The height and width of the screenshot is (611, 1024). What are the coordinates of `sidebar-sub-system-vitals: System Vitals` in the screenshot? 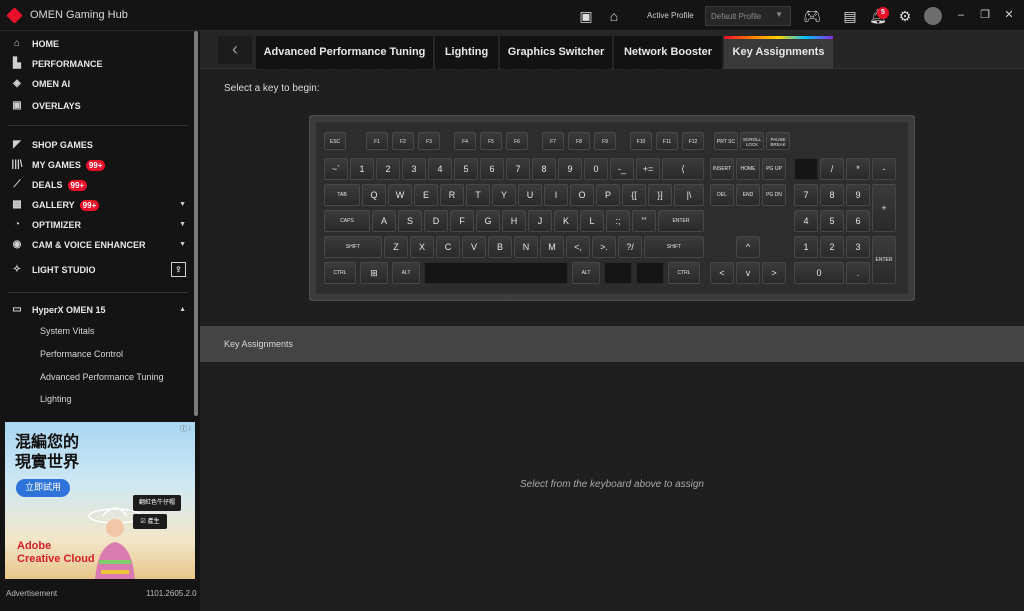 It's located at (67, 331).